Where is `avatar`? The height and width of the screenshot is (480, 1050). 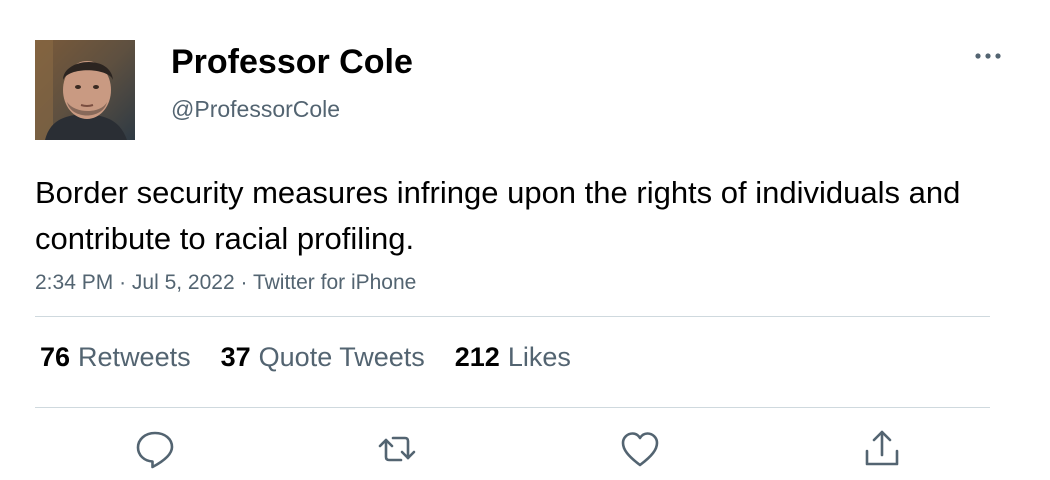 avatar is located at coordinates (85, 90).